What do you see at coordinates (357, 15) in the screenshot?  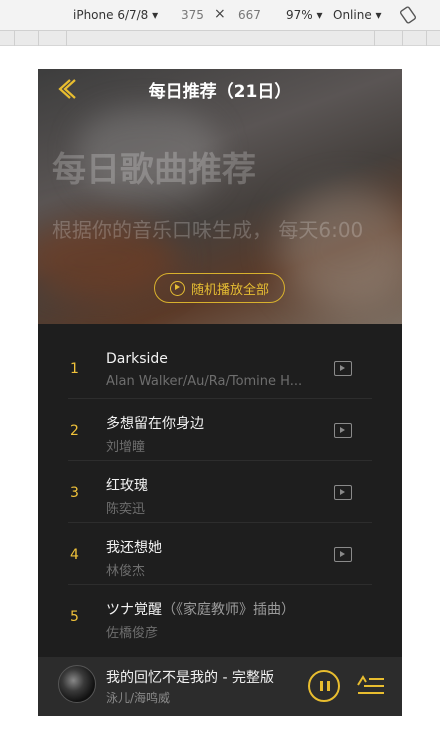 I see `network-select: Online ▾` at bounding box center [357, 15].